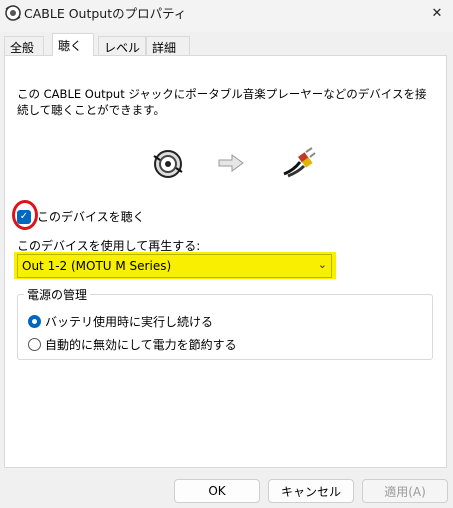  What do you see at coordinates (73, 44) in the screenshot?
I see `tab-listen: 聴く` at bounding box center [73, 44].